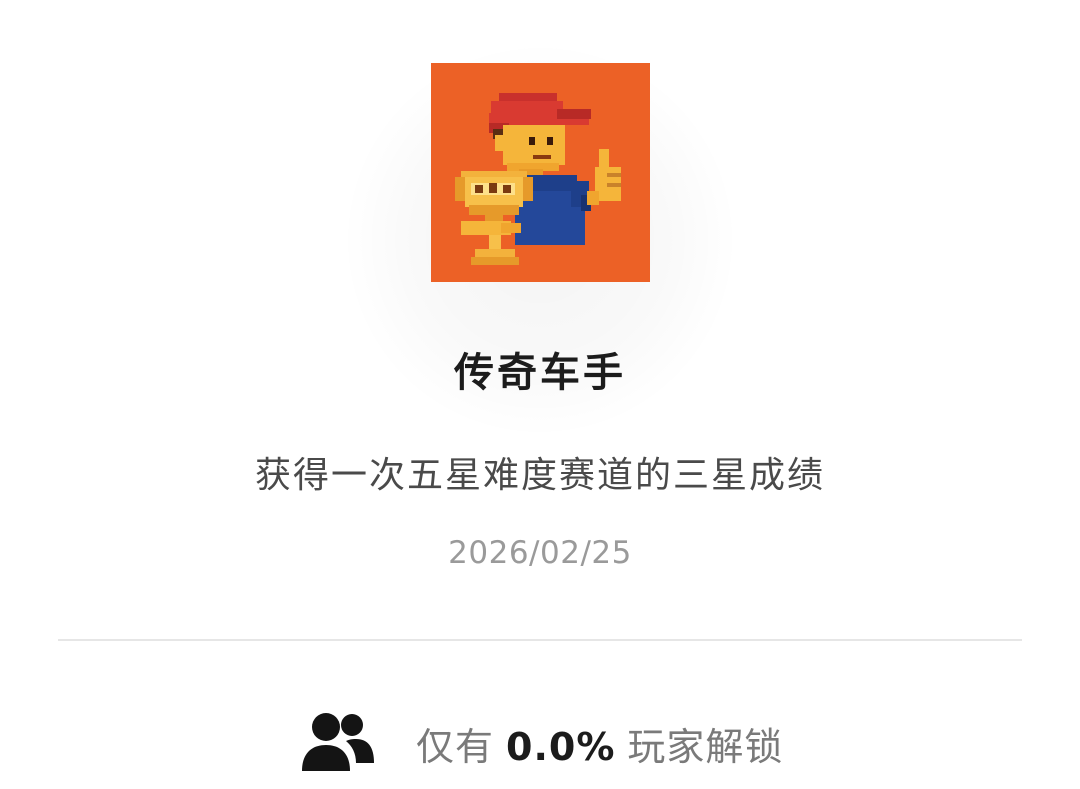  I want to click on pixel-racer-trophy-icon, so click(538, 179).